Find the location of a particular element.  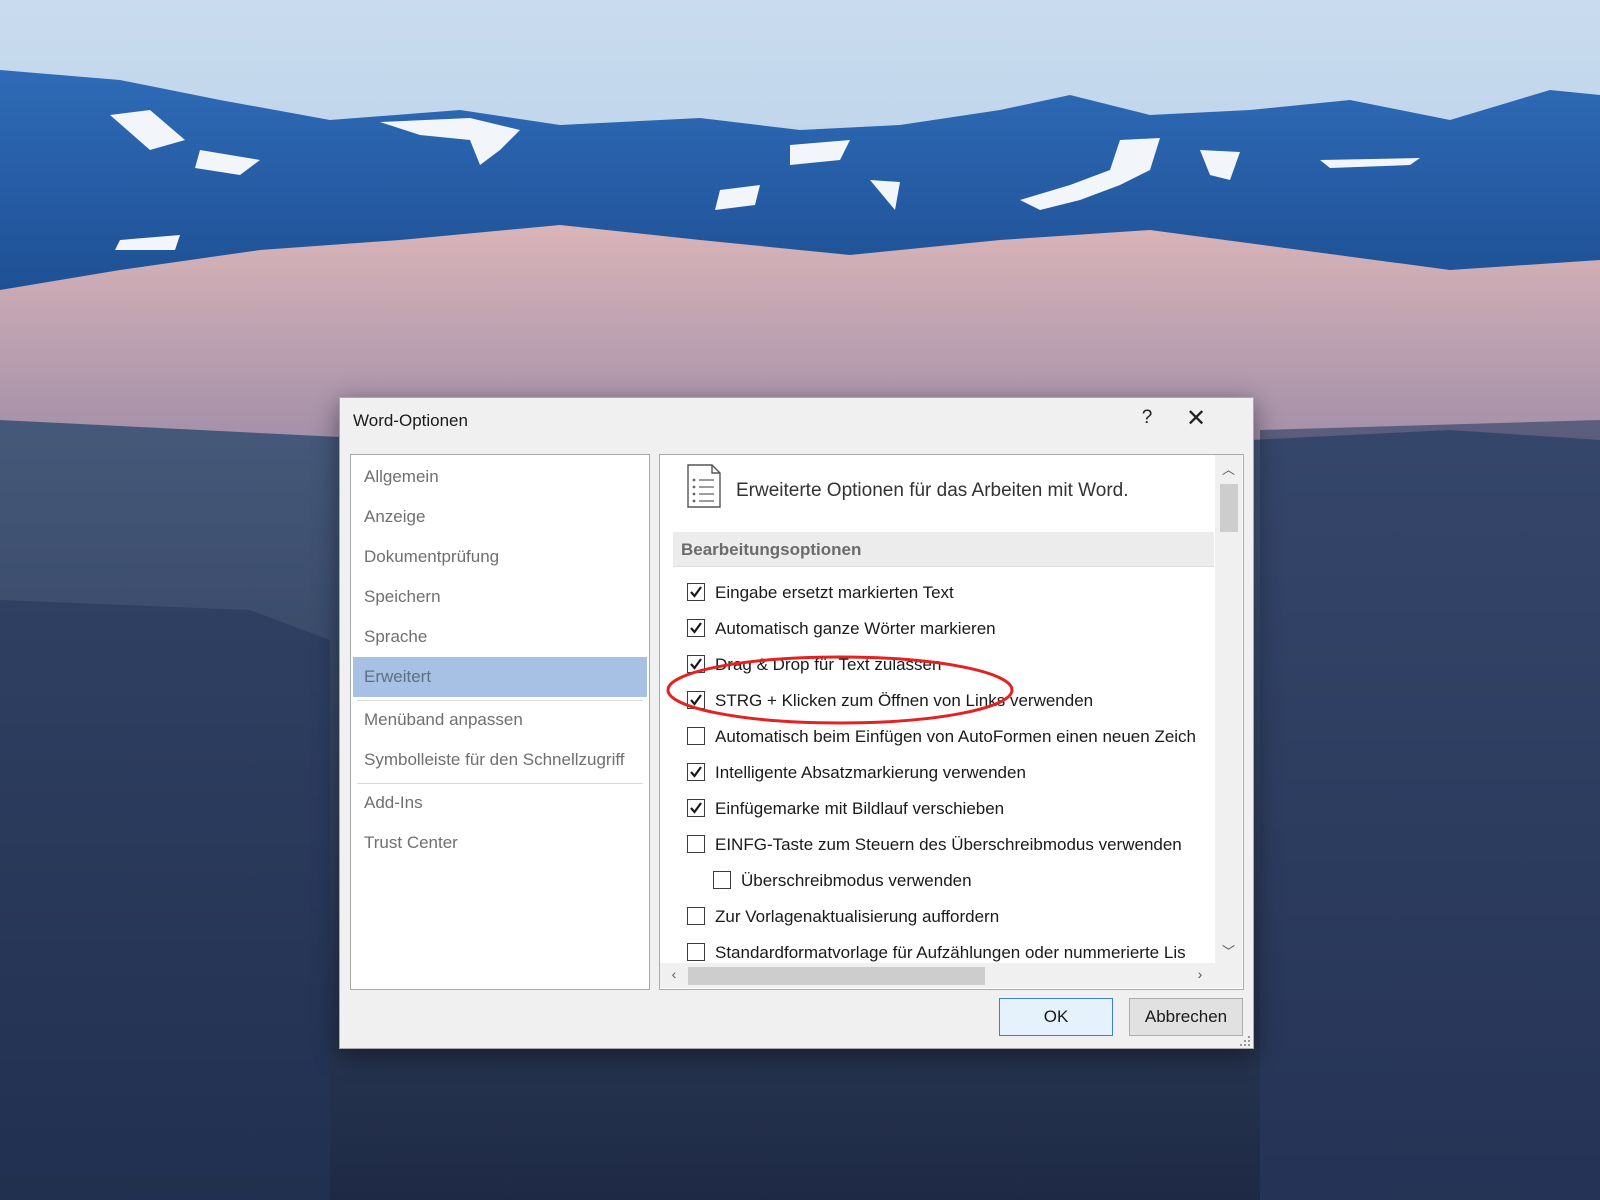

dialog-title: Word-Optionen is located at coordinates (410, 420).